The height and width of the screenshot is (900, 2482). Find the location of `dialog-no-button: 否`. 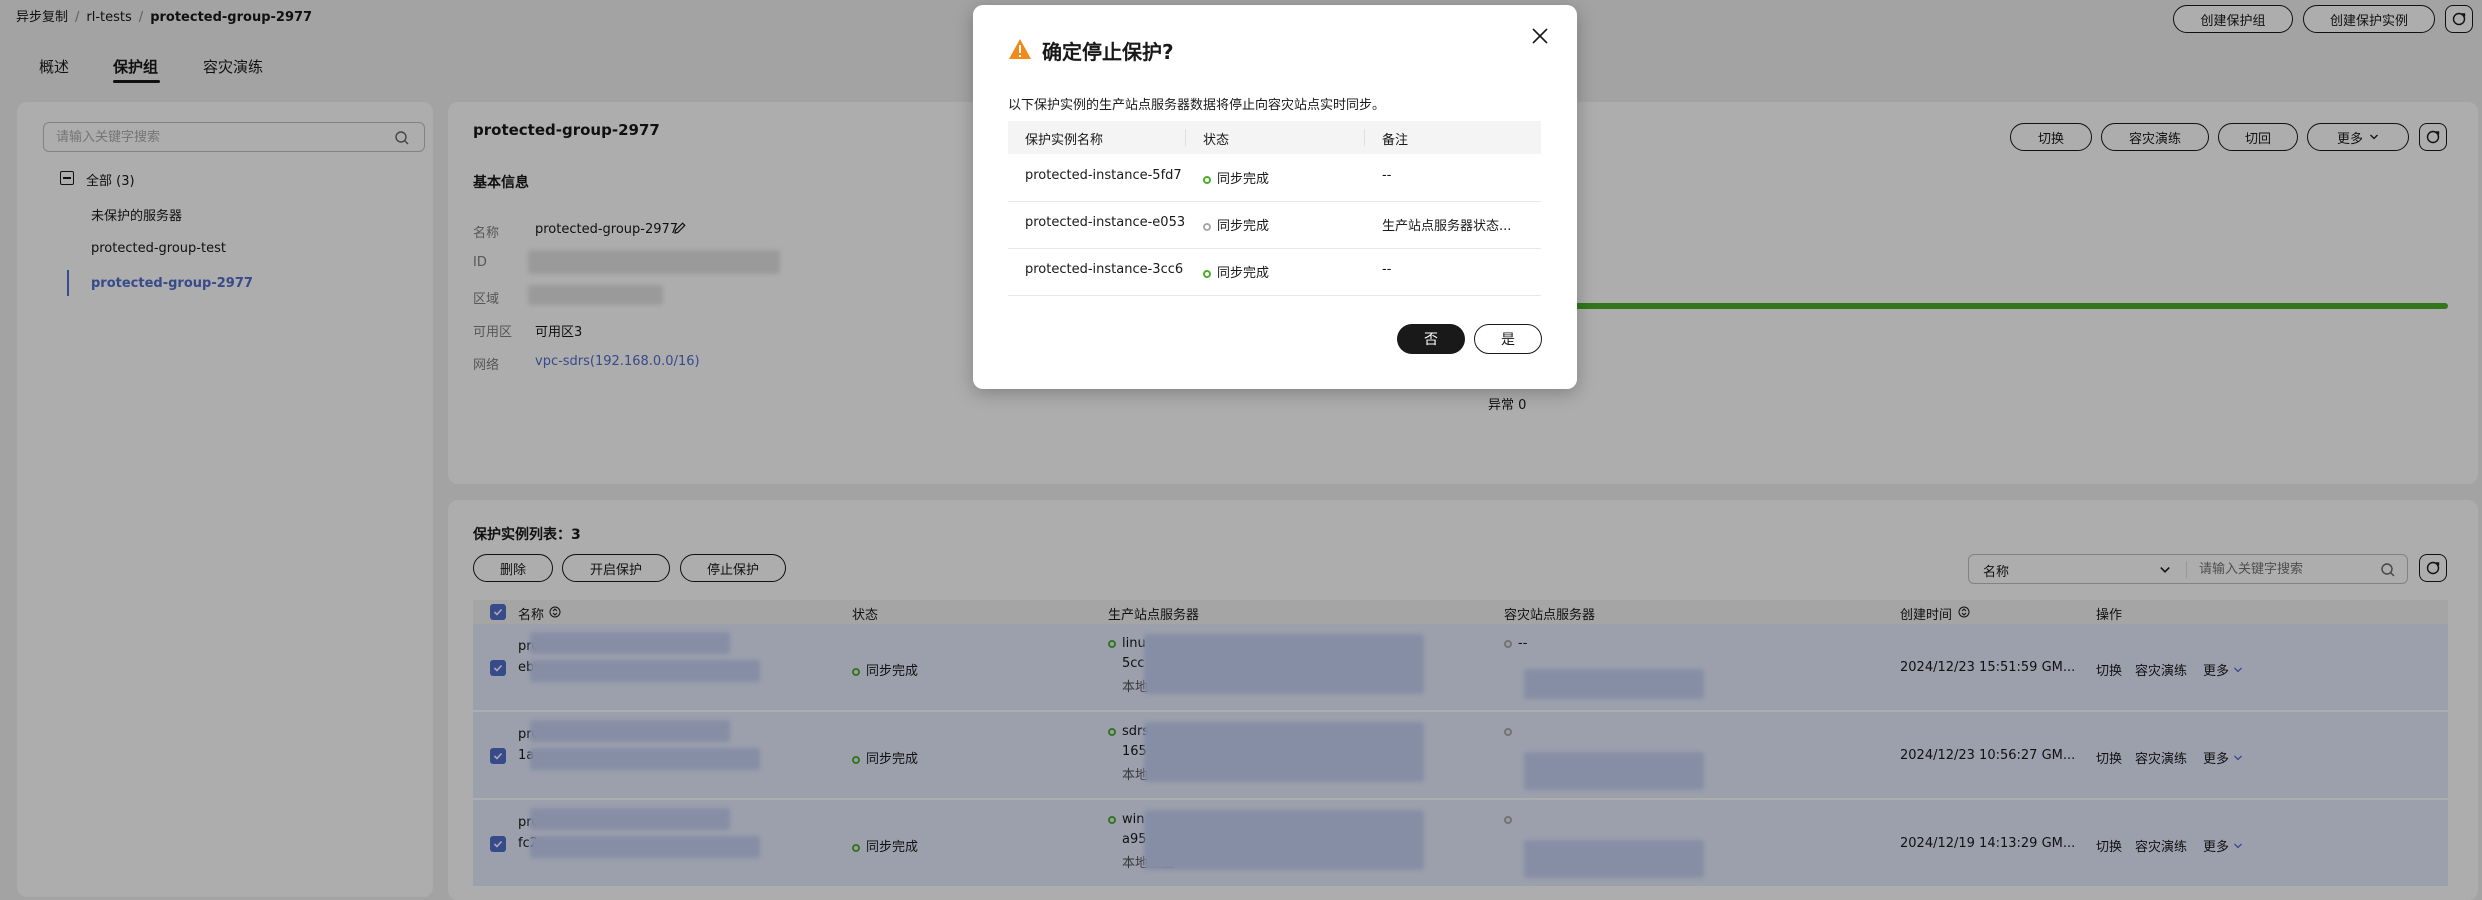

dialog-no-button: 否 is located at coordinates (1431, 339).